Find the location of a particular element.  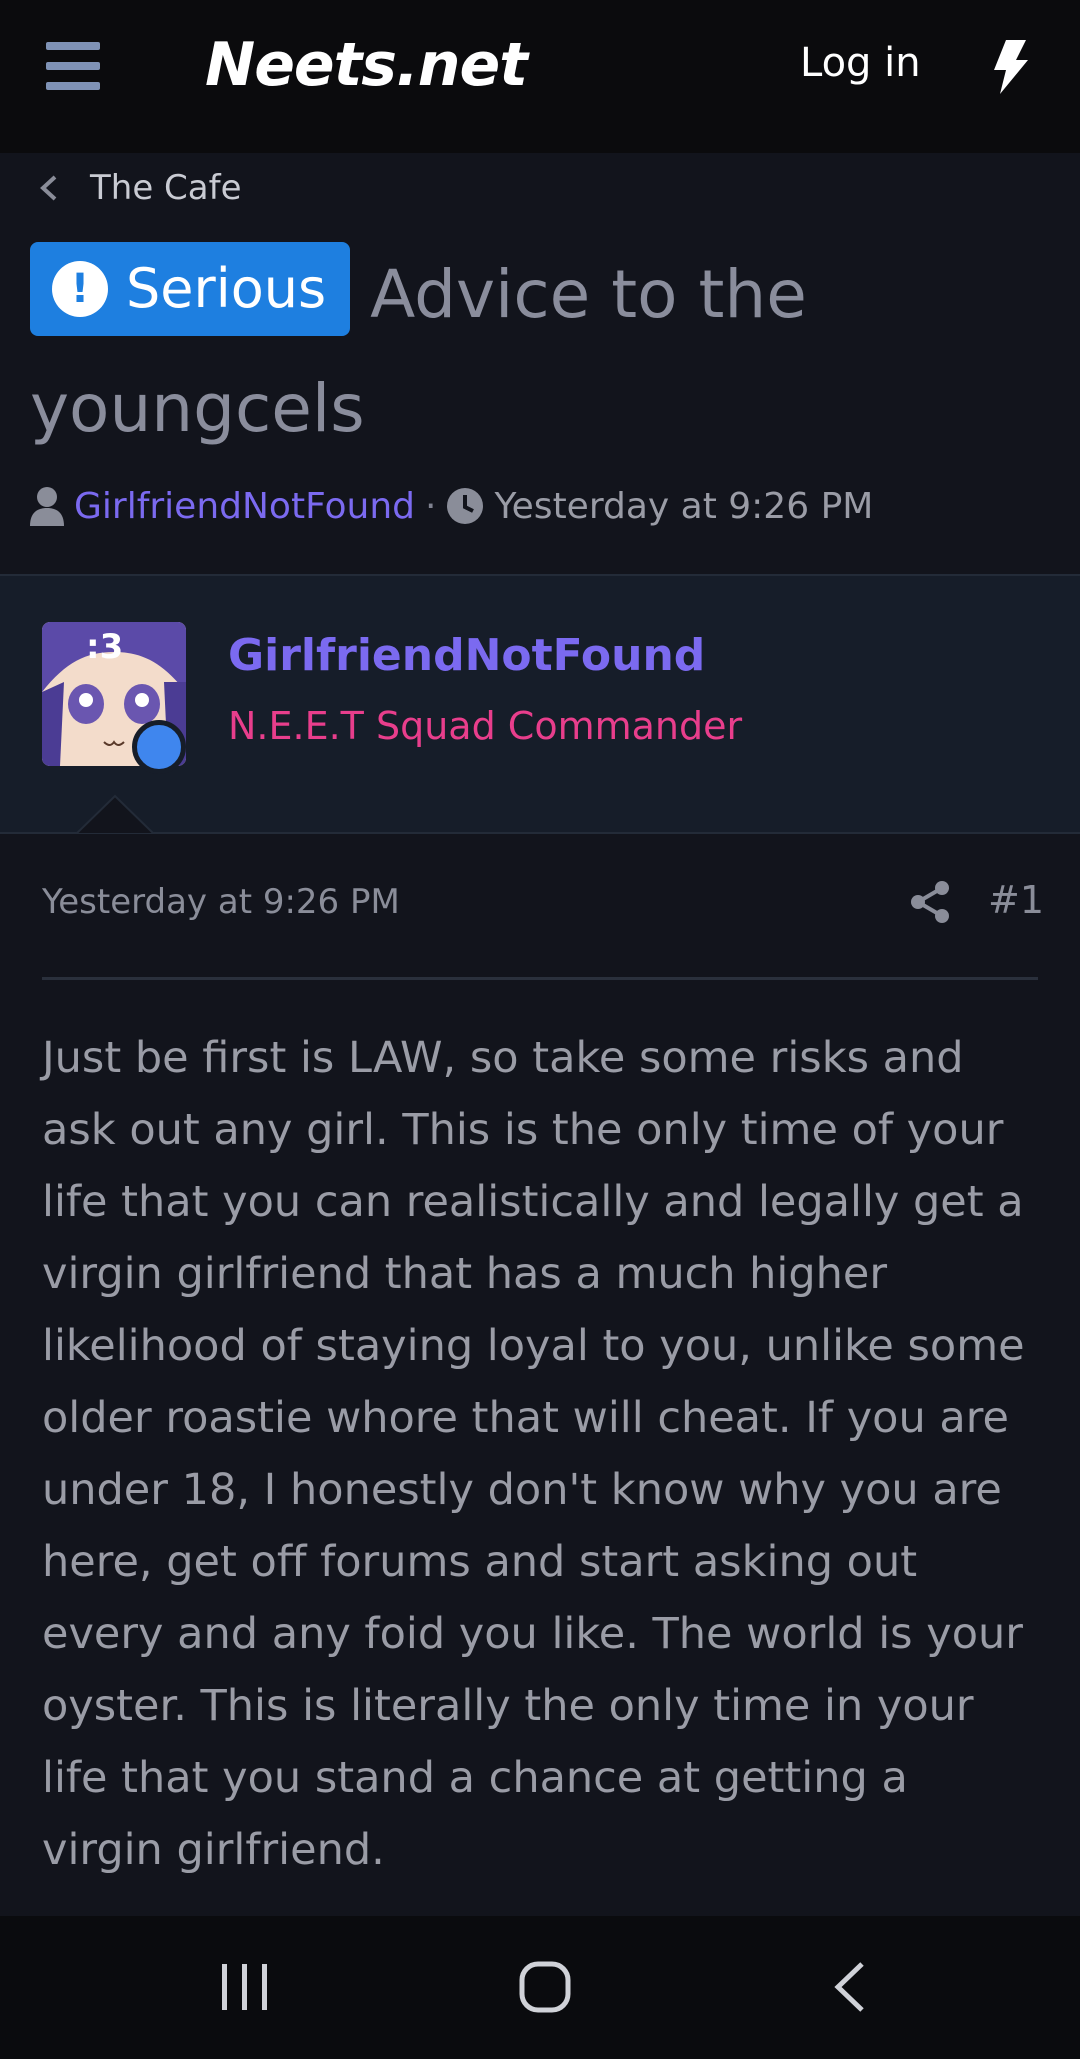

share-icon is located at coordinates (930, 902).